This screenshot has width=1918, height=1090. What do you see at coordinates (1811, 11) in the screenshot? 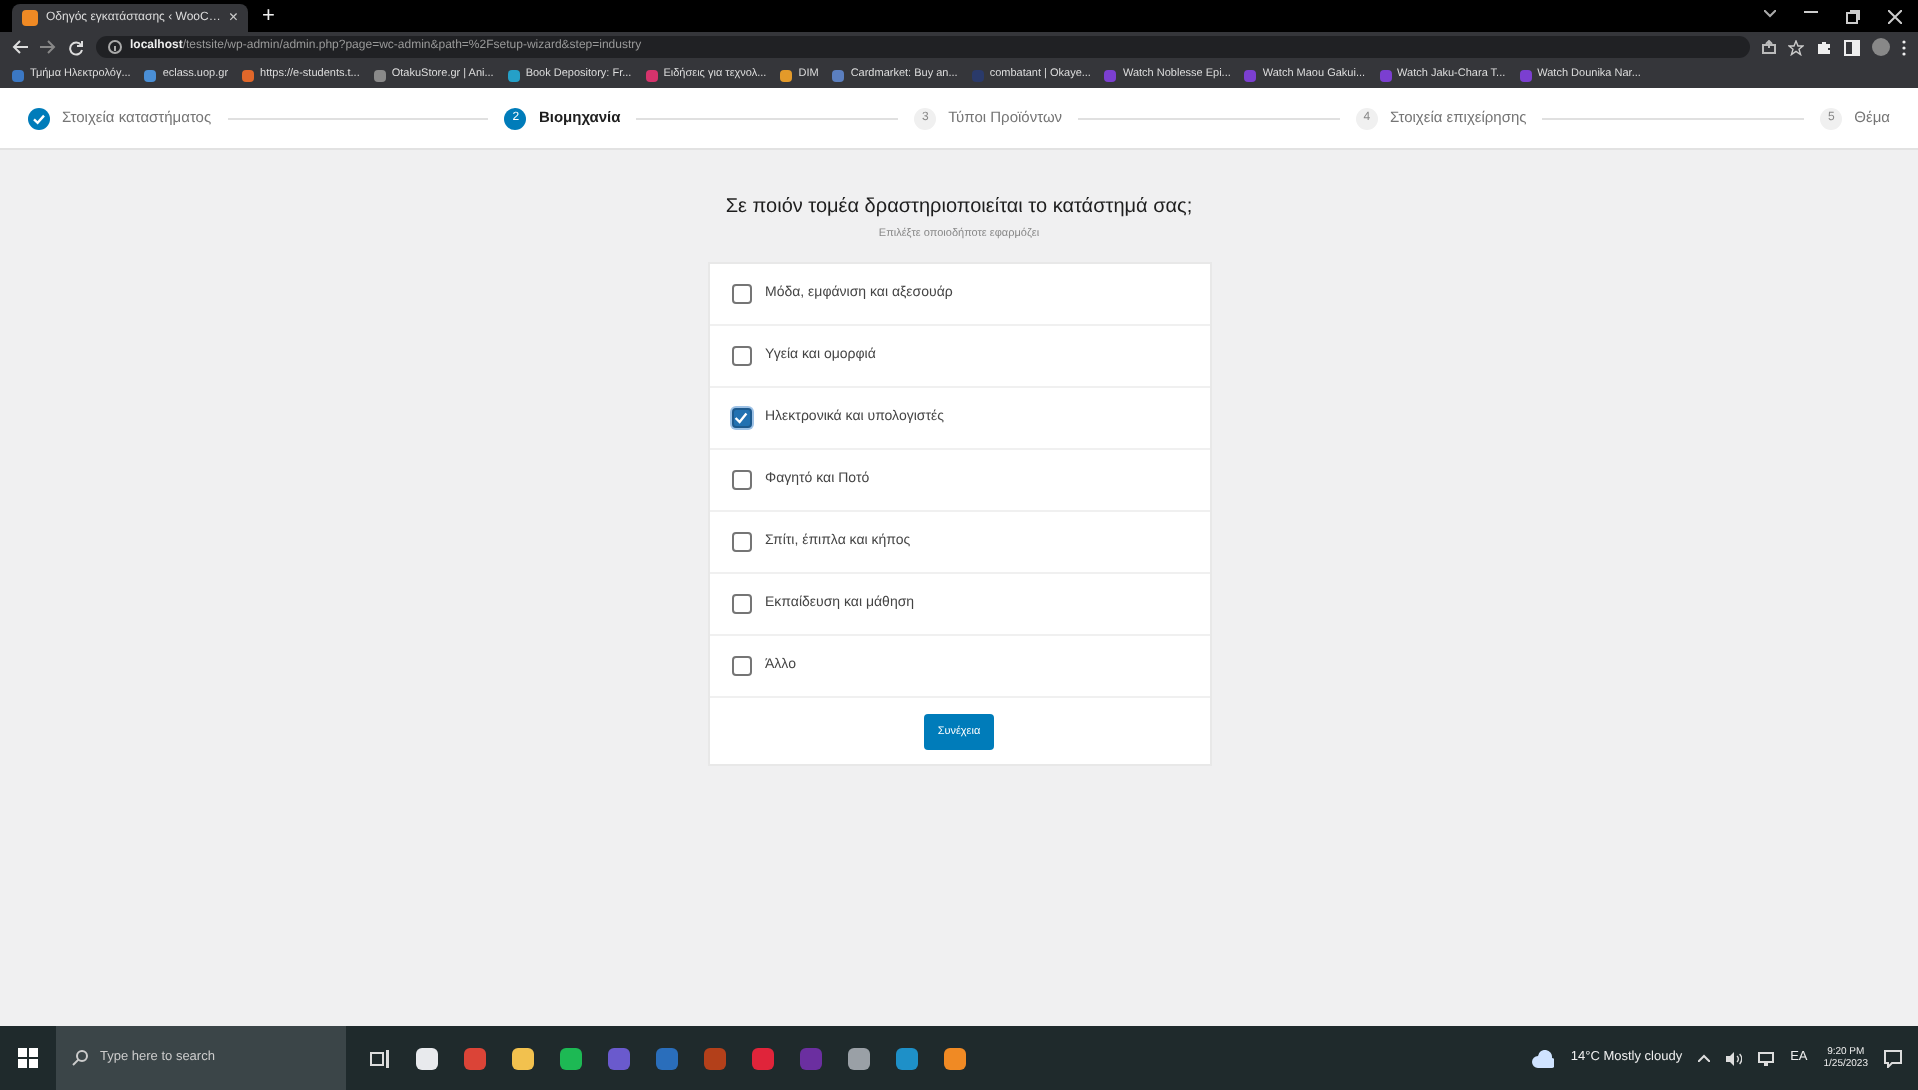
I see `minimize-icon` at bounding box center [1811, 11].